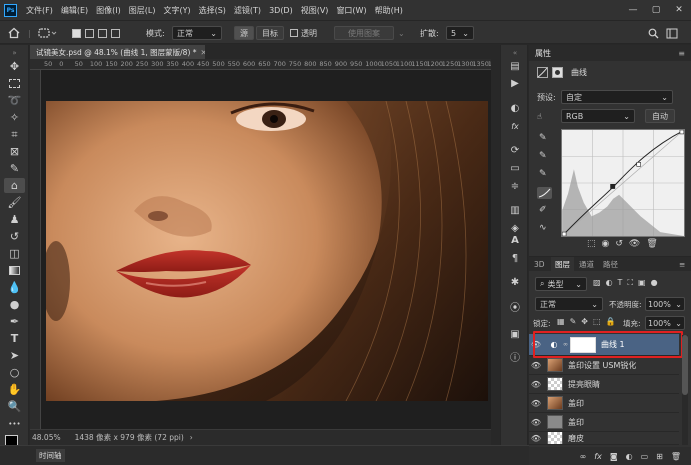  What do you see at coordinates (515, 210) in the screenshot?
I see `libraries-panel-icon: ▥` at bounding box center [515, 210].